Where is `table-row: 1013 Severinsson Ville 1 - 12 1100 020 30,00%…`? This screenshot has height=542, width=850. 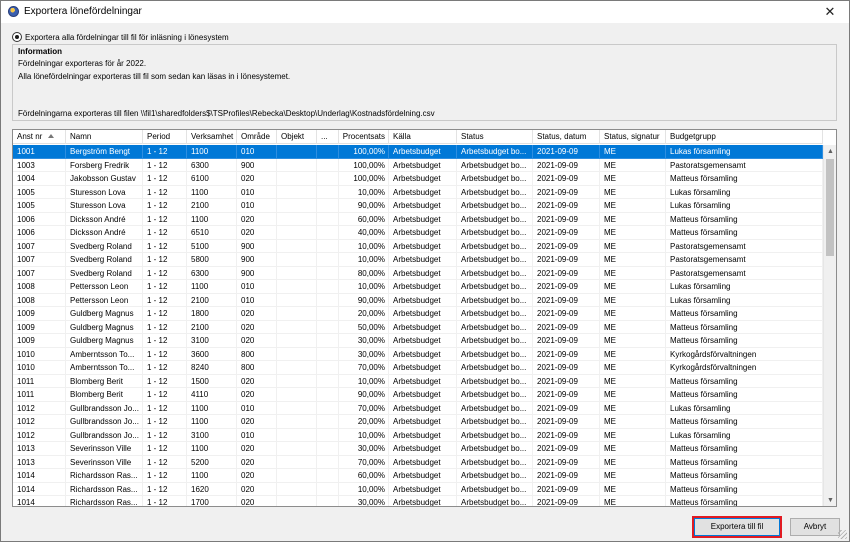 table-row: 1013 Severinsson Ville 1 - 12 1100 020 30,00%… is located at coordinates (418, 449).